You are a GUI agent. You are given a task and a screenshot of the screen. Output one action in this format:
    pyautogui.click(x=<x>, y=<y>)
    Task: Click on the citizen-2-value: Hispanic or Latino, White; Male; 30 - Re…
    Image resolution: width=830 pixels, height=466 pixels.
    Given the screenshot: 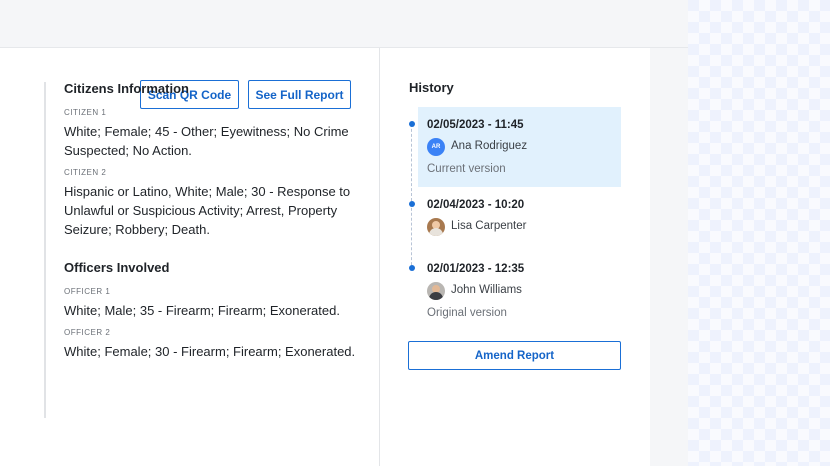 What is the action you would take?
    pyautogui.click(x=207, y=210)
    